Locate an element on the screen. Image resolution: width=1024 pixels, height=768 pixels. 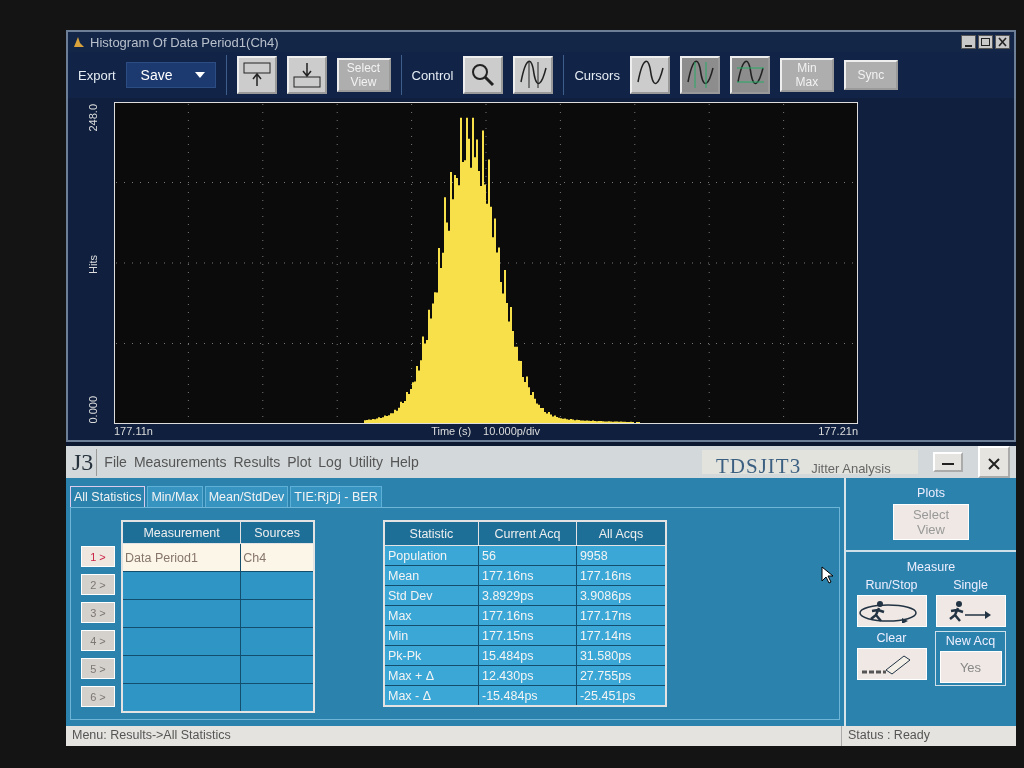
status-text: Status : Ready is located at coordinates (889, 735).